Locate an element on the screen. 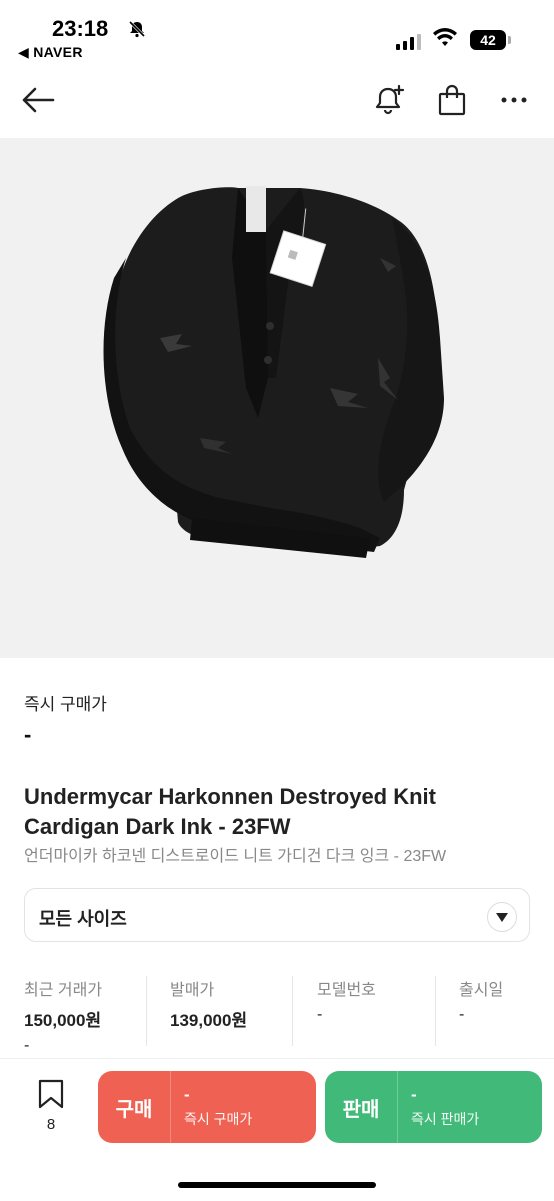 This screenshot has height=1201, width=554. sell-button: 판매 - 즉시 판매가 is located at coordinates (433, 1107).